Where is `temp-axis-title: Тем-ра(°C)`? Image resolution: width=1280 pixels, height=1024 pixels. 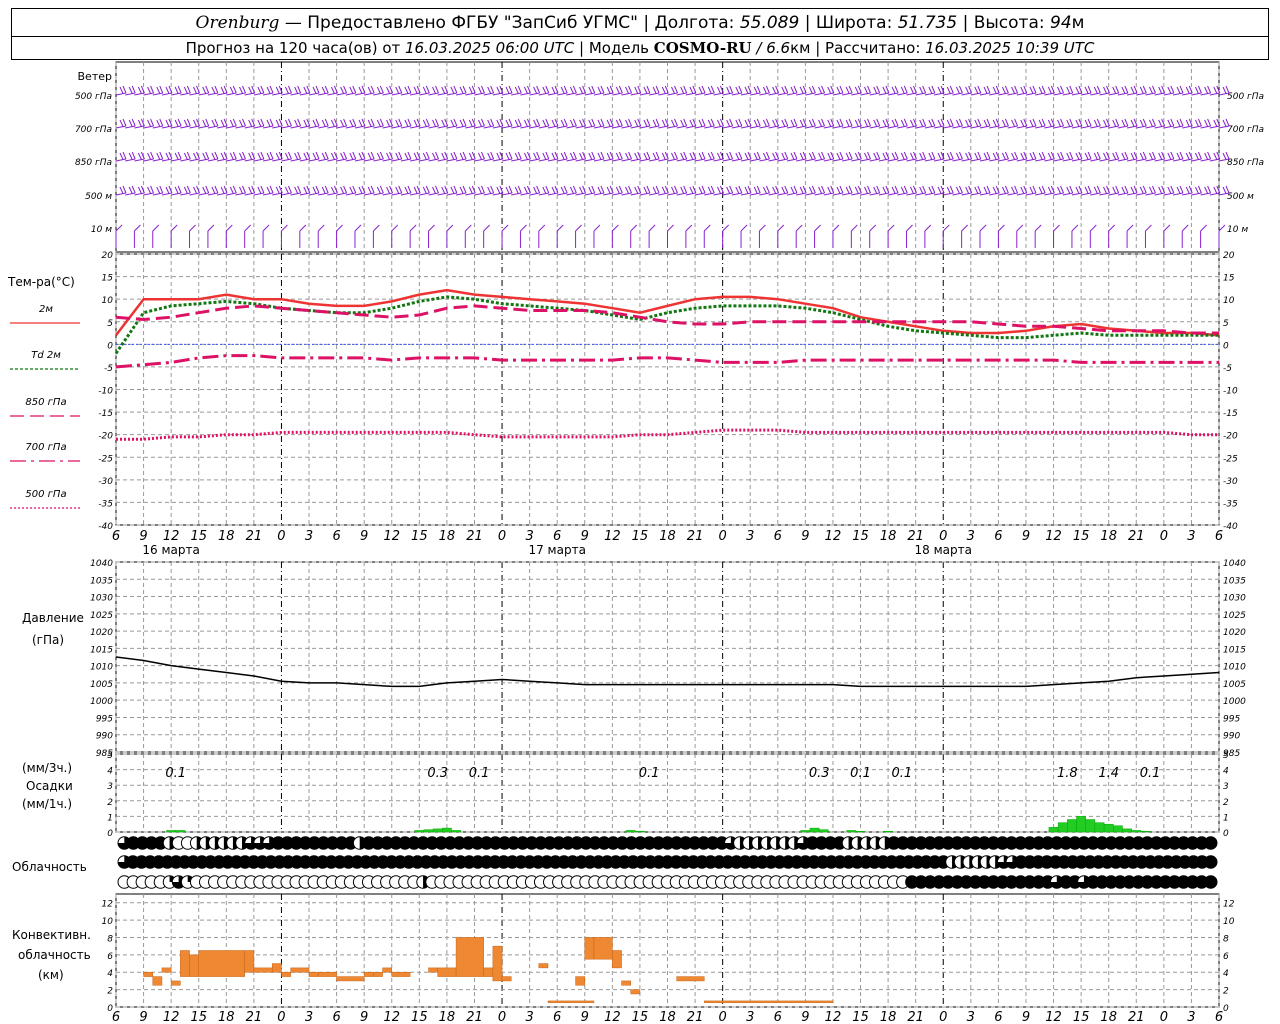
temp-axis-title: Тем-ра(°C) is located at coordinates (41, 282).